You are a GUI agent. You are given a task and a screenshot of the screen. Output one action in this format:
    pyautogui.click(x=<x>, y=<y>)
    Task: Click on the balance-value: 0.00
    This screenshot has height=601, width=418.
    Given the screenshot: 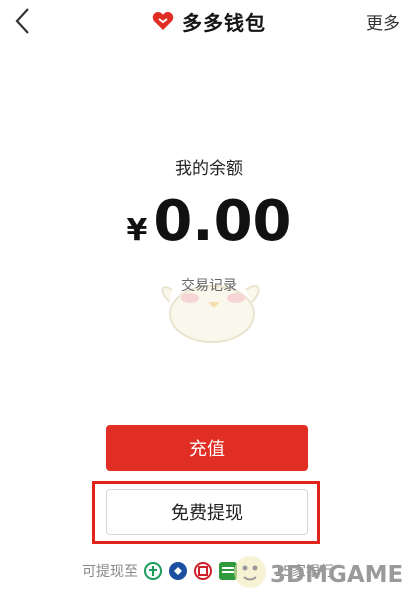 What is the action you would take?
    pyautogui.click(x=222, y=221)
    